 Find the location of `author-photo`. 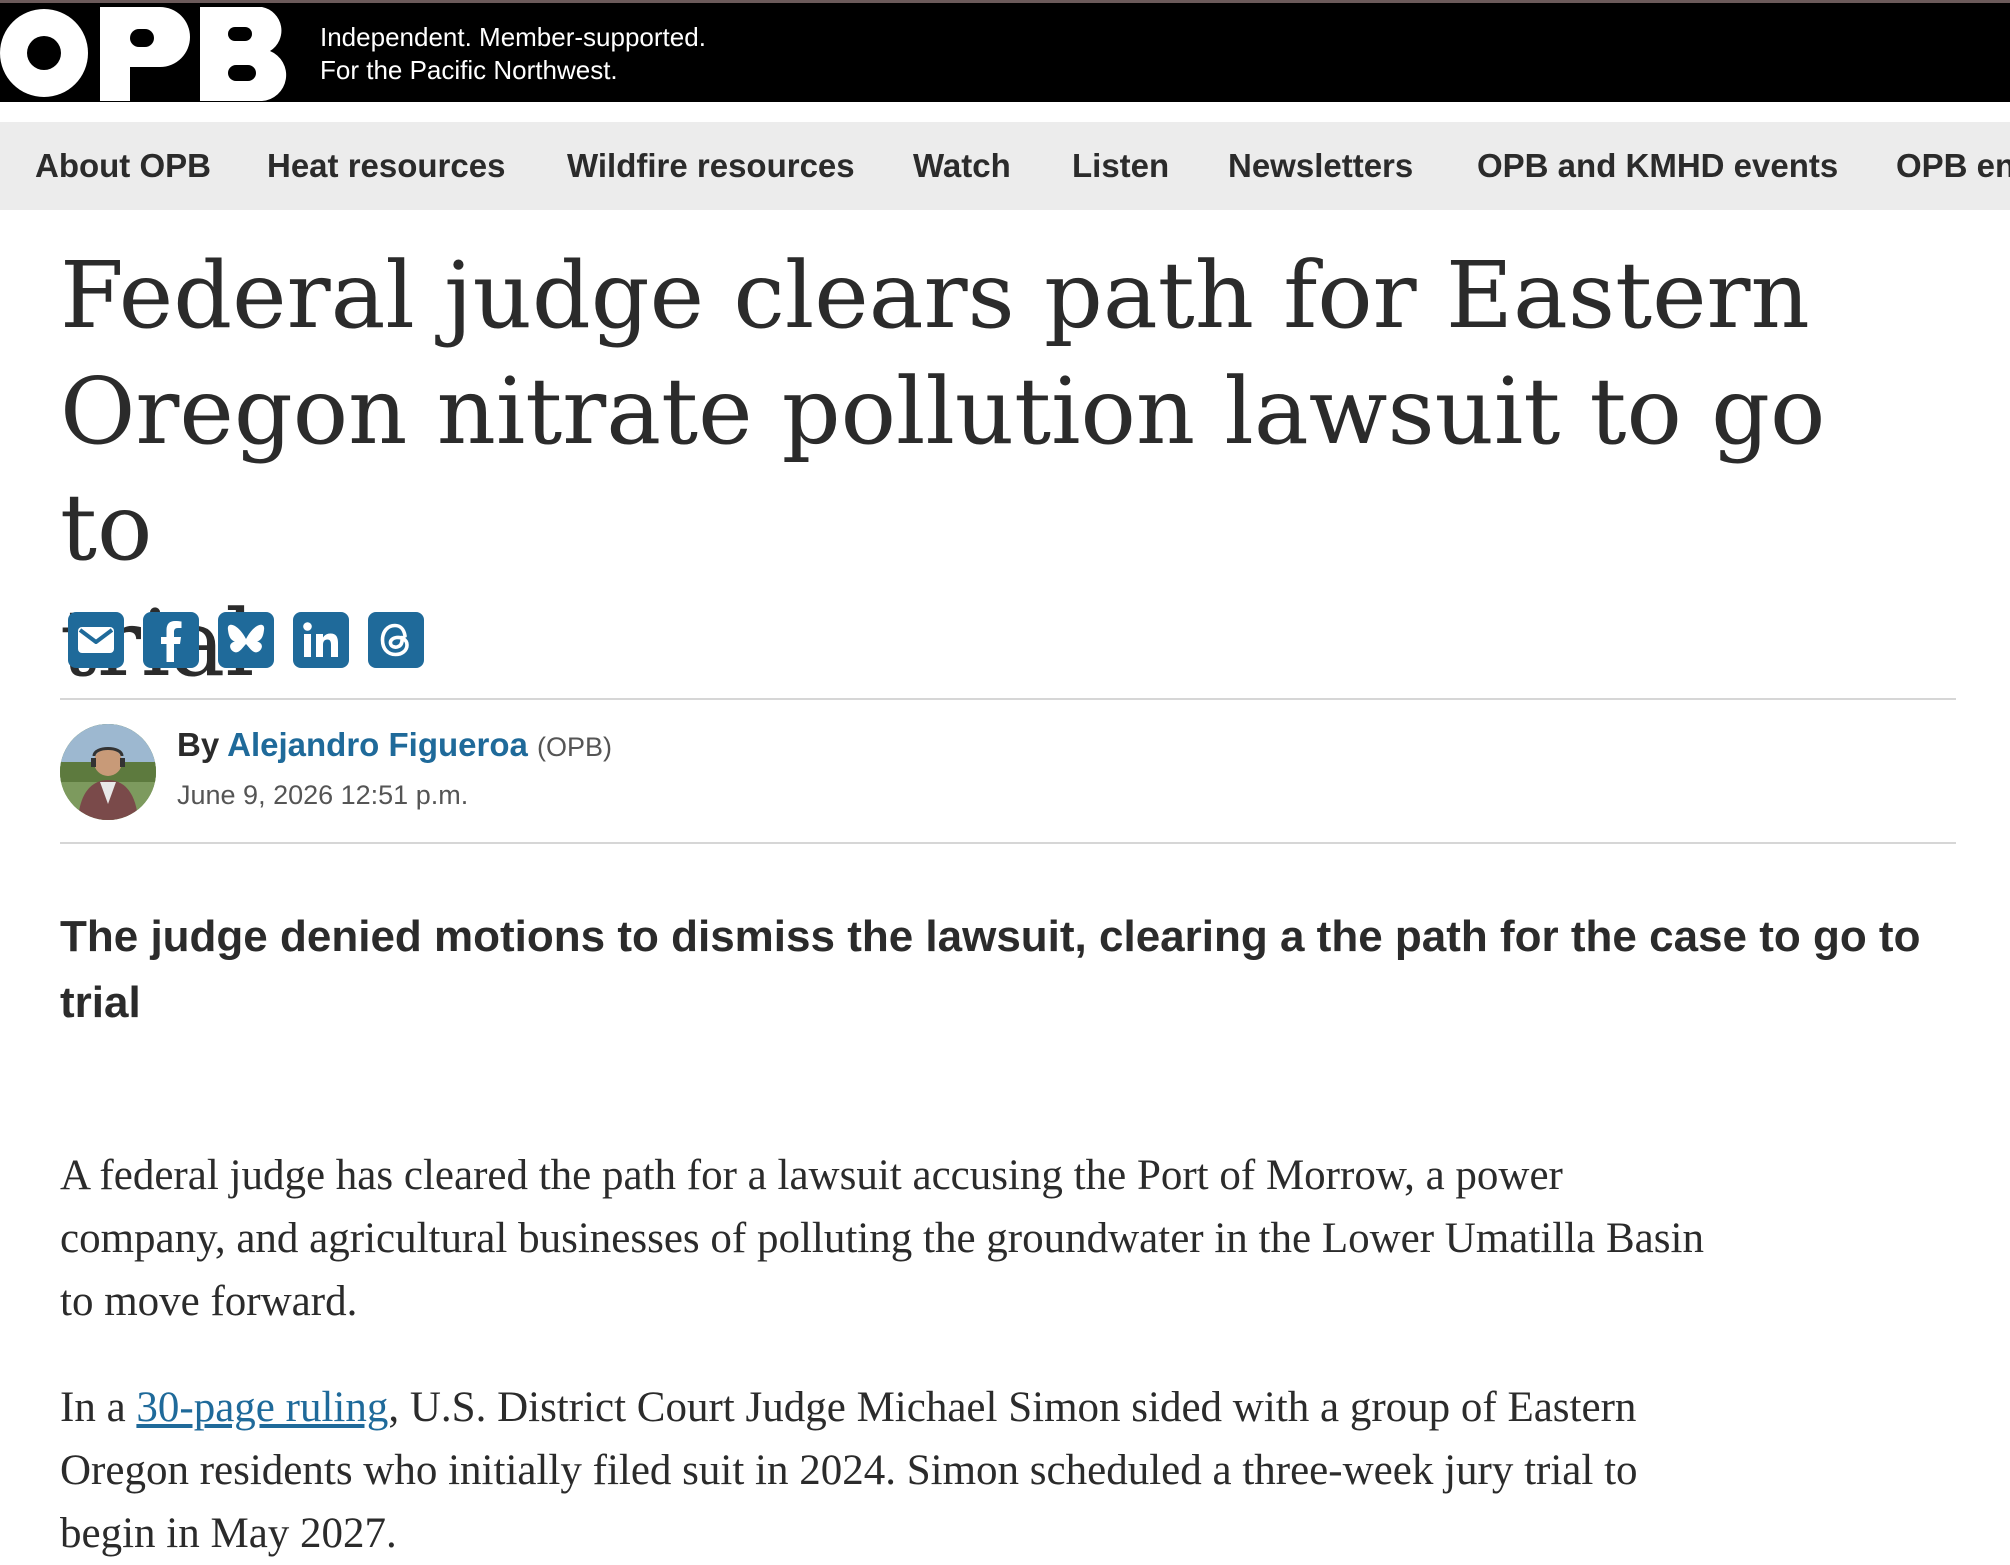

author-photo is located at coordinates (108, 772).